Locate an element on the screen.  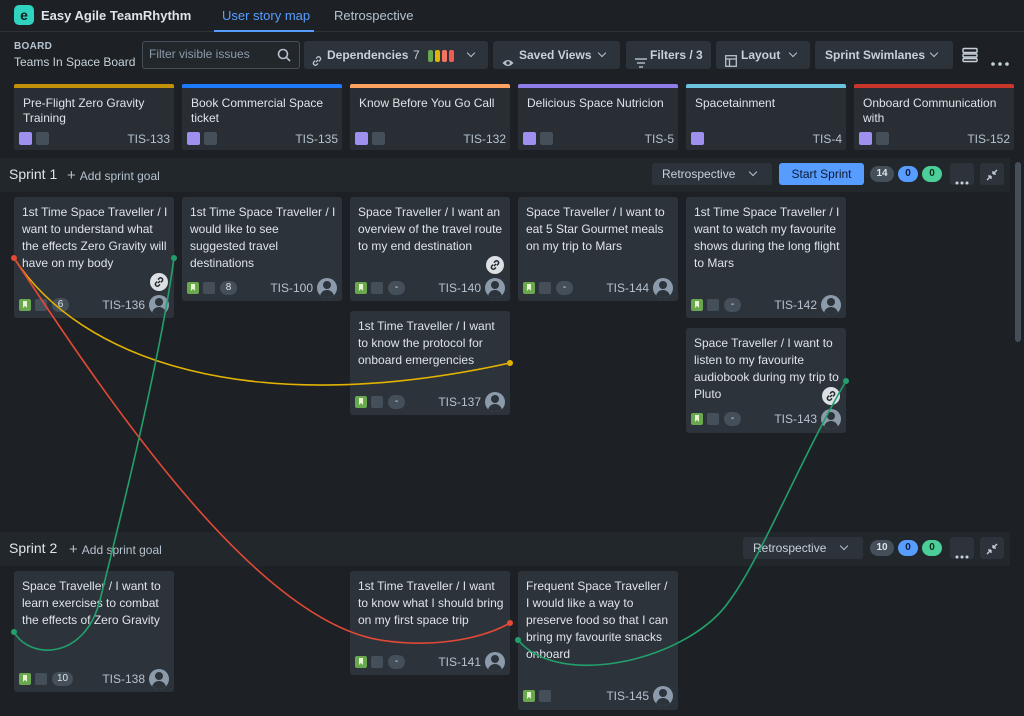
issue-key: TIS-145 is located at coordinates (627, 696).